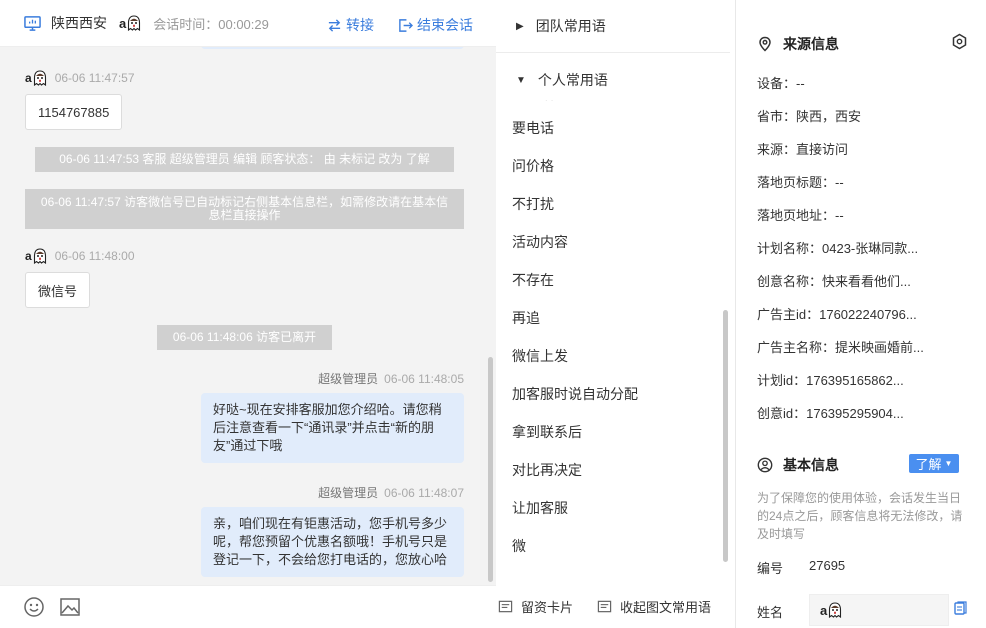 This screenshot has height=628, width=986. I want to click on phrase-item: 不打扰, so click(533, 204).